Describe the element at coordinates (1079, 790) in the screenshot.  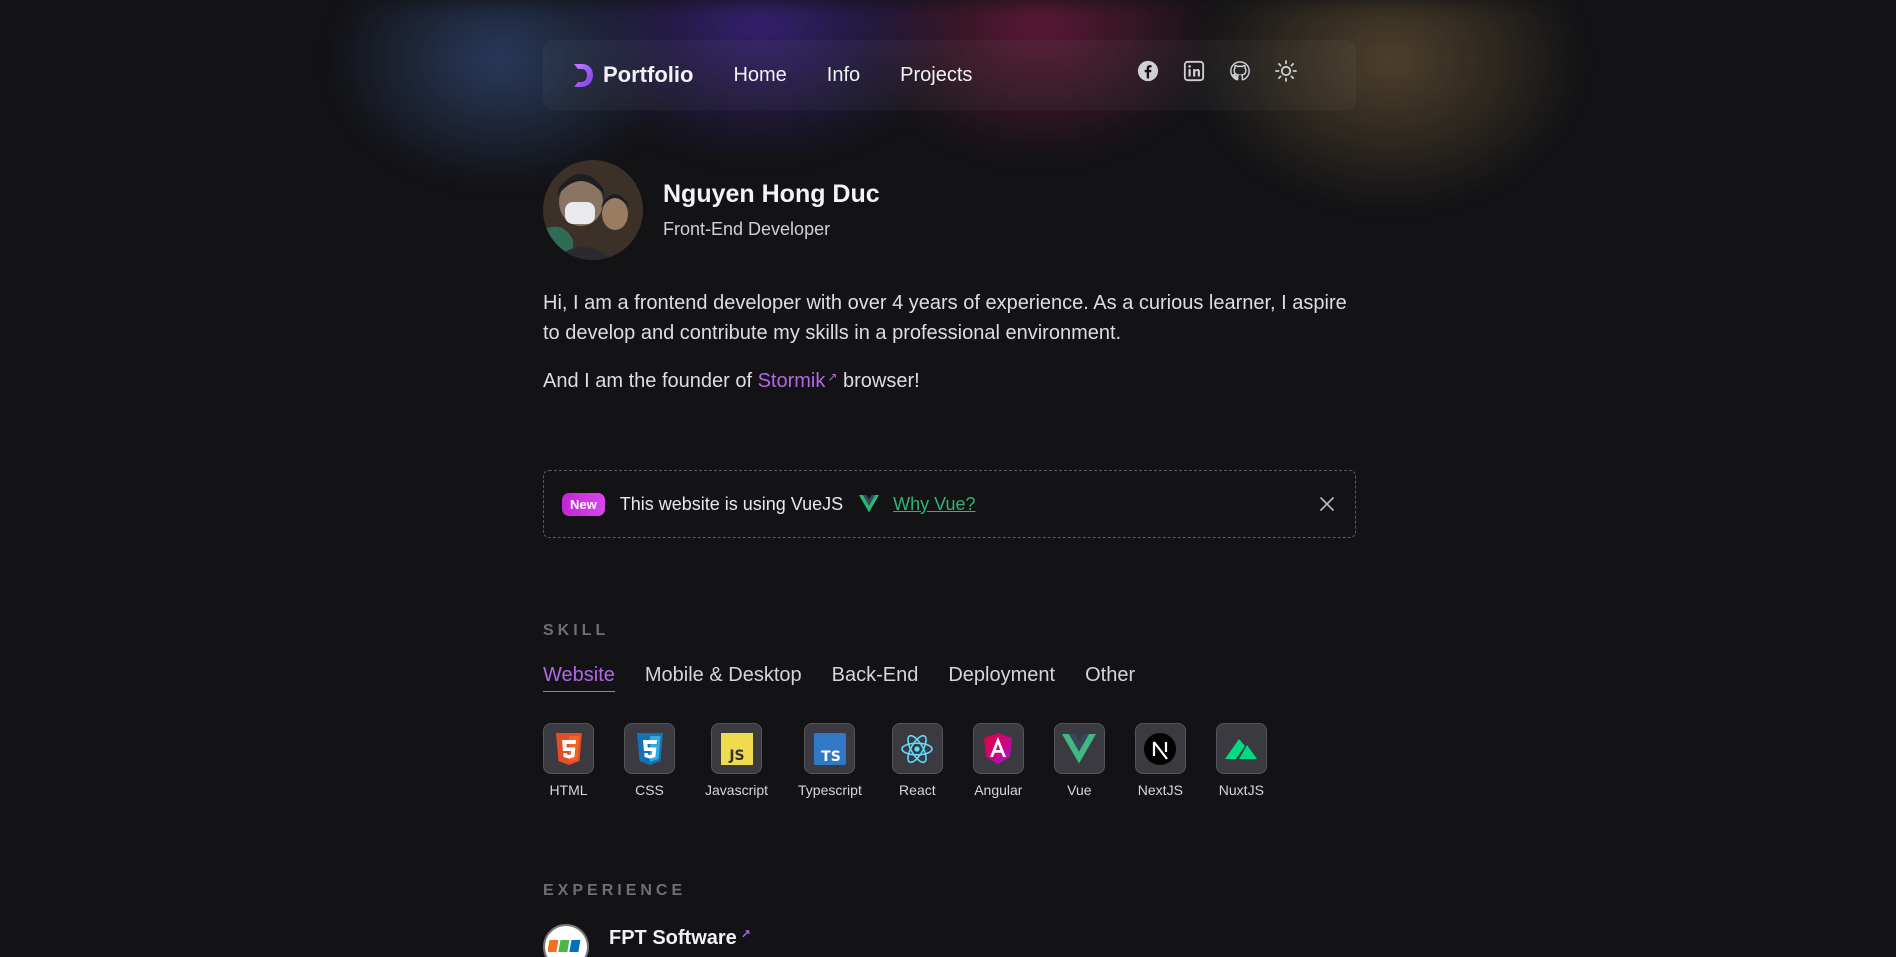
I see `skill-label: Vue` at that location.